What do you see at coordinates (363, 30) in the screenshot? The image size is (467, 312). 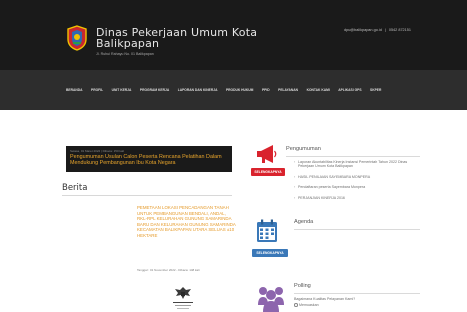 I see `contact-email: dpu@balikpapan.go.id` at bounding box center [363, 30].